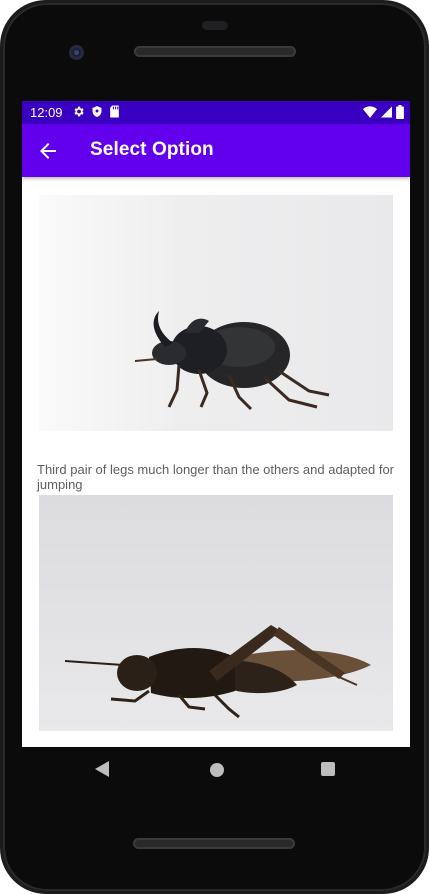 This screenshot has height=894, width=429. Describe the element at coordinates (214, 843) in the screenshot. I see `bottom-speaker` at that location.